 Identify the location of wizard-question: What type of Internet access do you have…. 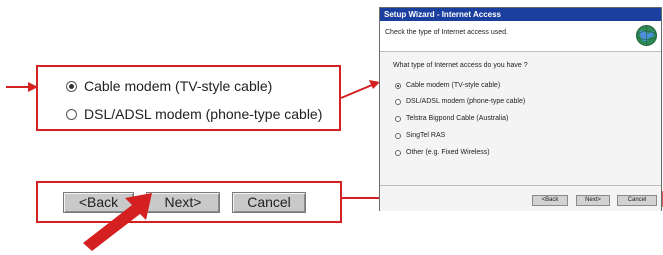
(460, 65).